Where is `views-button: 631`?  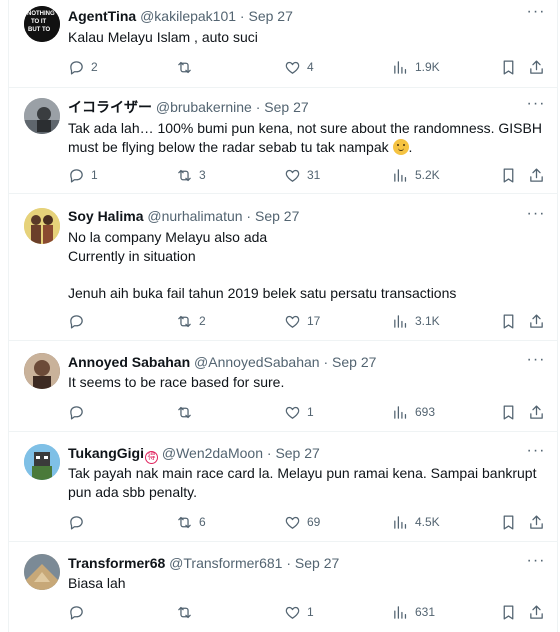 views-button: 631 is located at coordinates (413, 612).